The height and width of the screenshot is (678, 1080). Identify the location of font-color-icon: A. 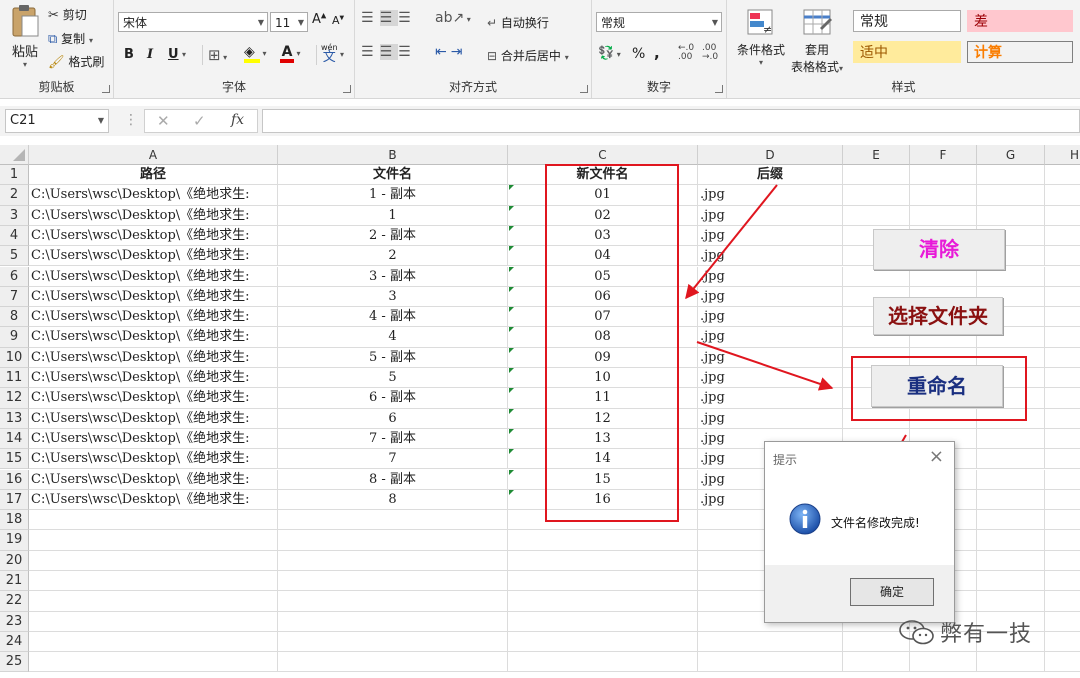
(287, 54).